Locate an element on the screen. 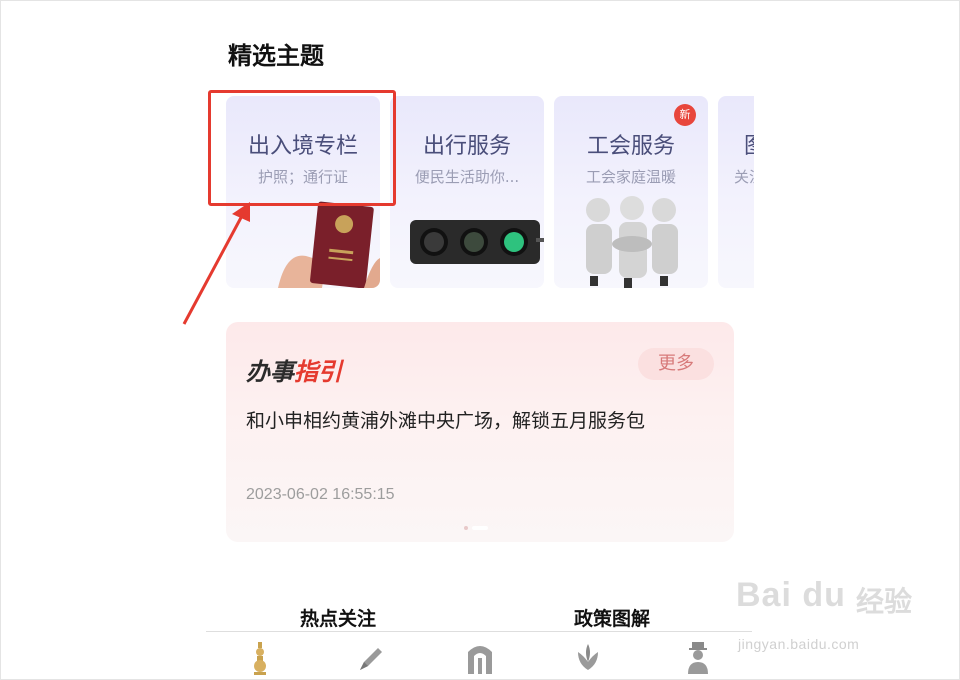  arch-gate-icon is located at coordinates (480, 658).